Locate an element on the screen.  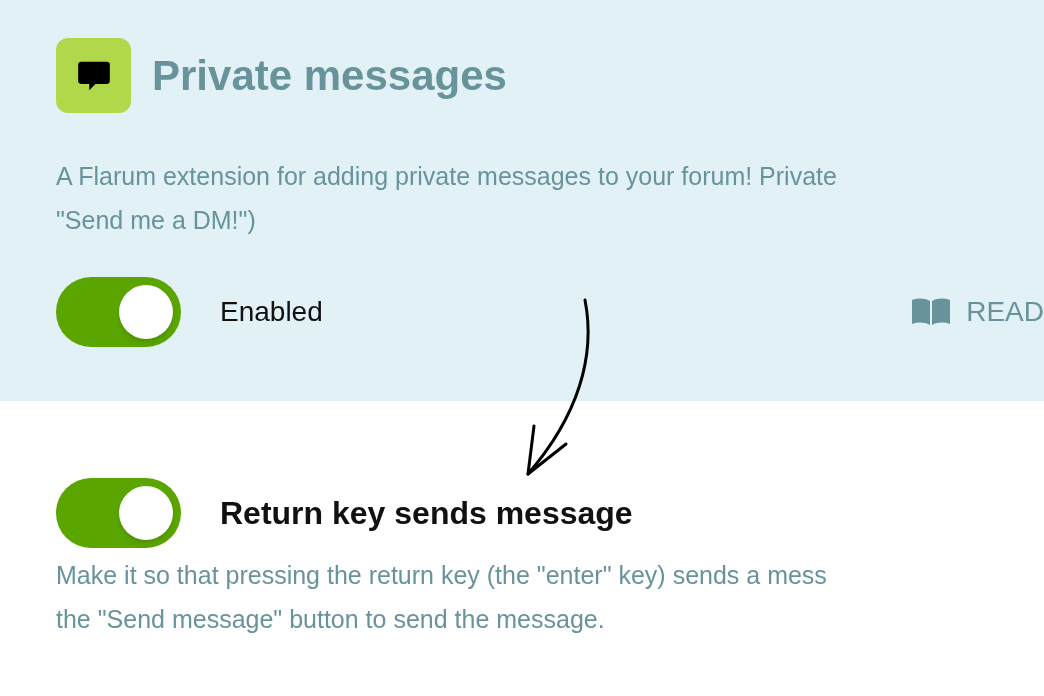
setting-description: the "Send message" button to send the message. is located at coordinates (331, 619).